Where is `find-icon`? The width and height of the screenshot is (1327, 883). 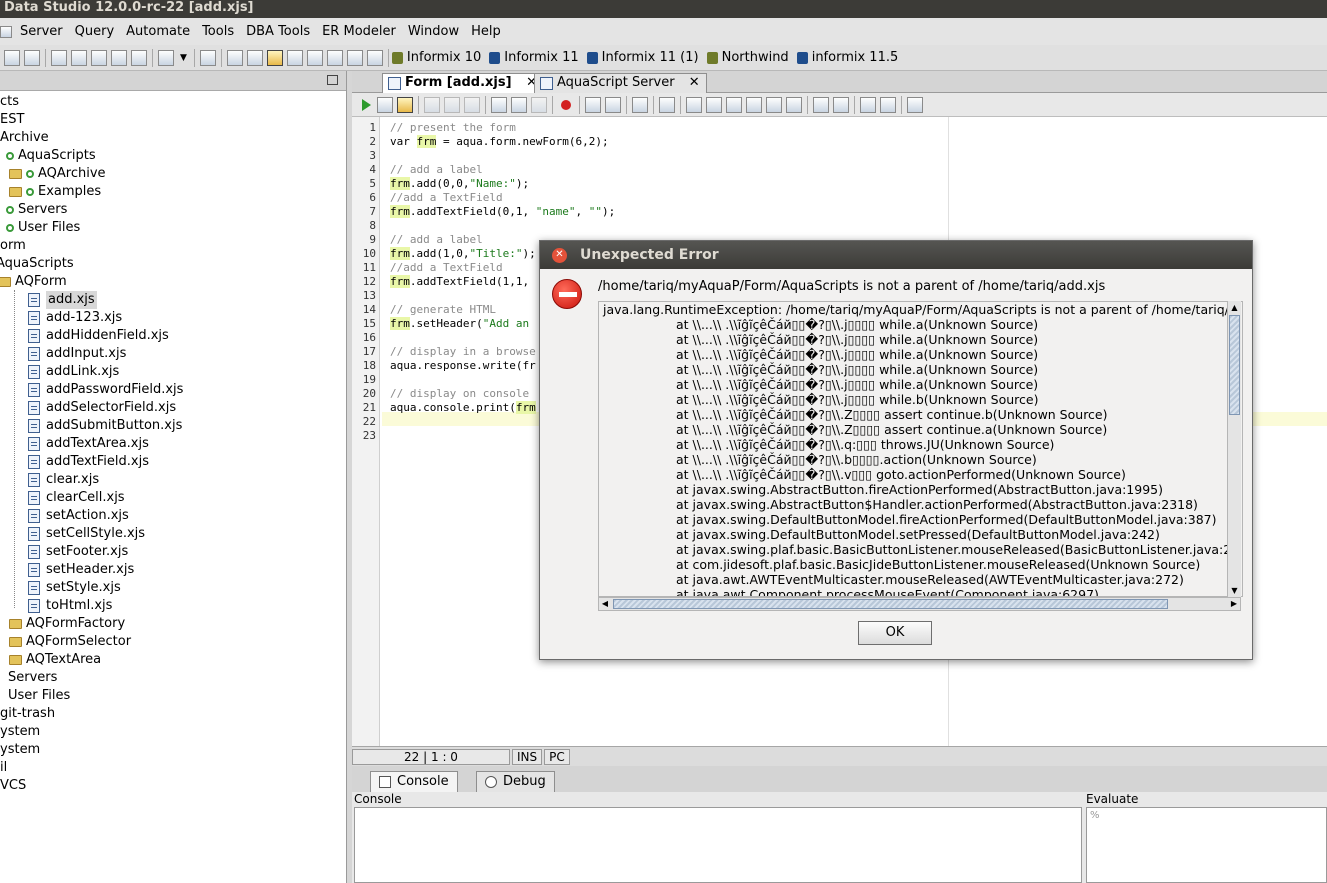
find-icon is located at coordinates (821, 104).